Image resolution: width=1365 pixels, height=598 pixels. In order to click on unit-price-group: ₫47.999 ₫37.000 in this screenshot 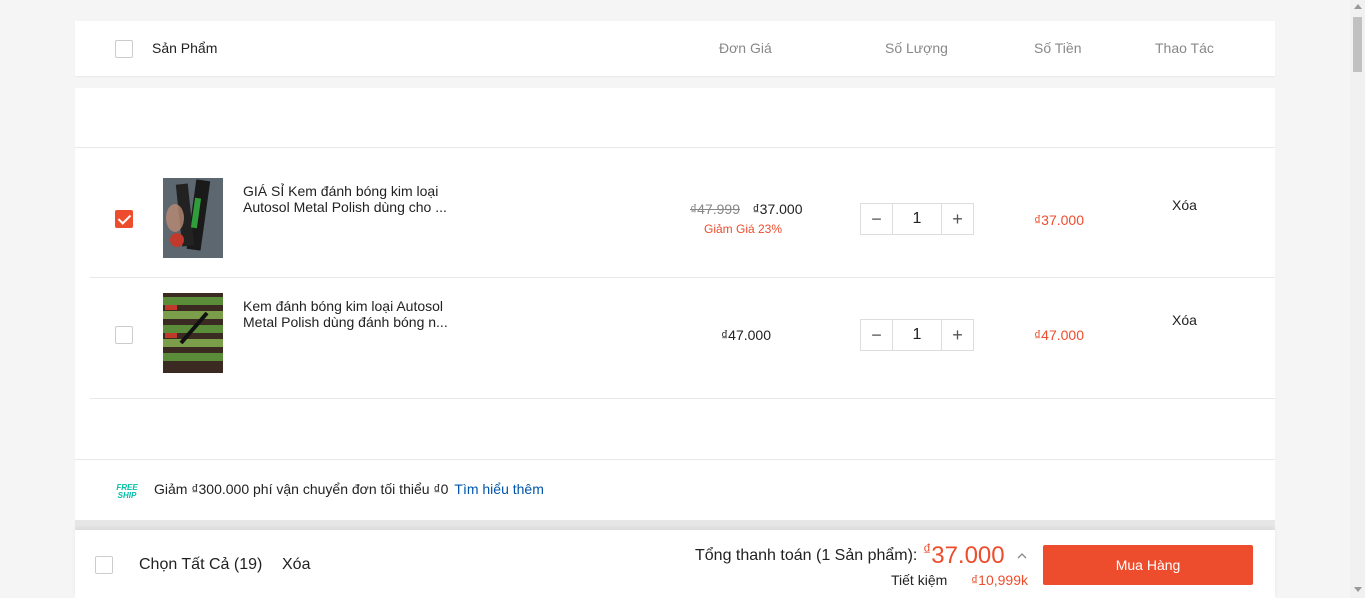, I will do `click(746, 210)`.